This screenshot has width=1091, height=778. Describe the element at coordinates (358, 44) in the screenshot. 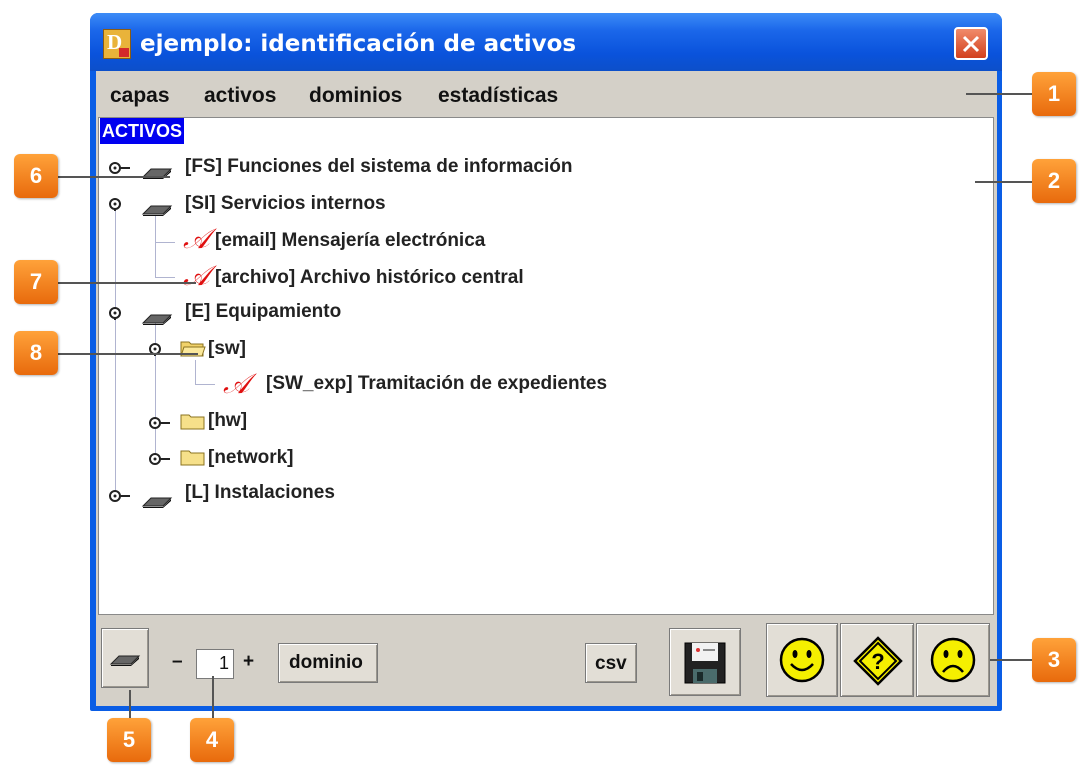

I see `window-title: ejemplo: identificación de activos` at that location.